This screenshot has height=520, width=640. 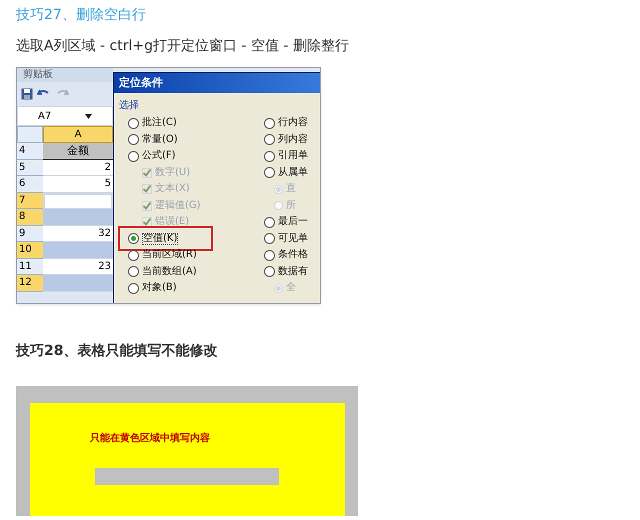 What do you see at coordinates (30, 217) in the screenshot?
I see `row-header: 8` at bounding box center [30, 217].